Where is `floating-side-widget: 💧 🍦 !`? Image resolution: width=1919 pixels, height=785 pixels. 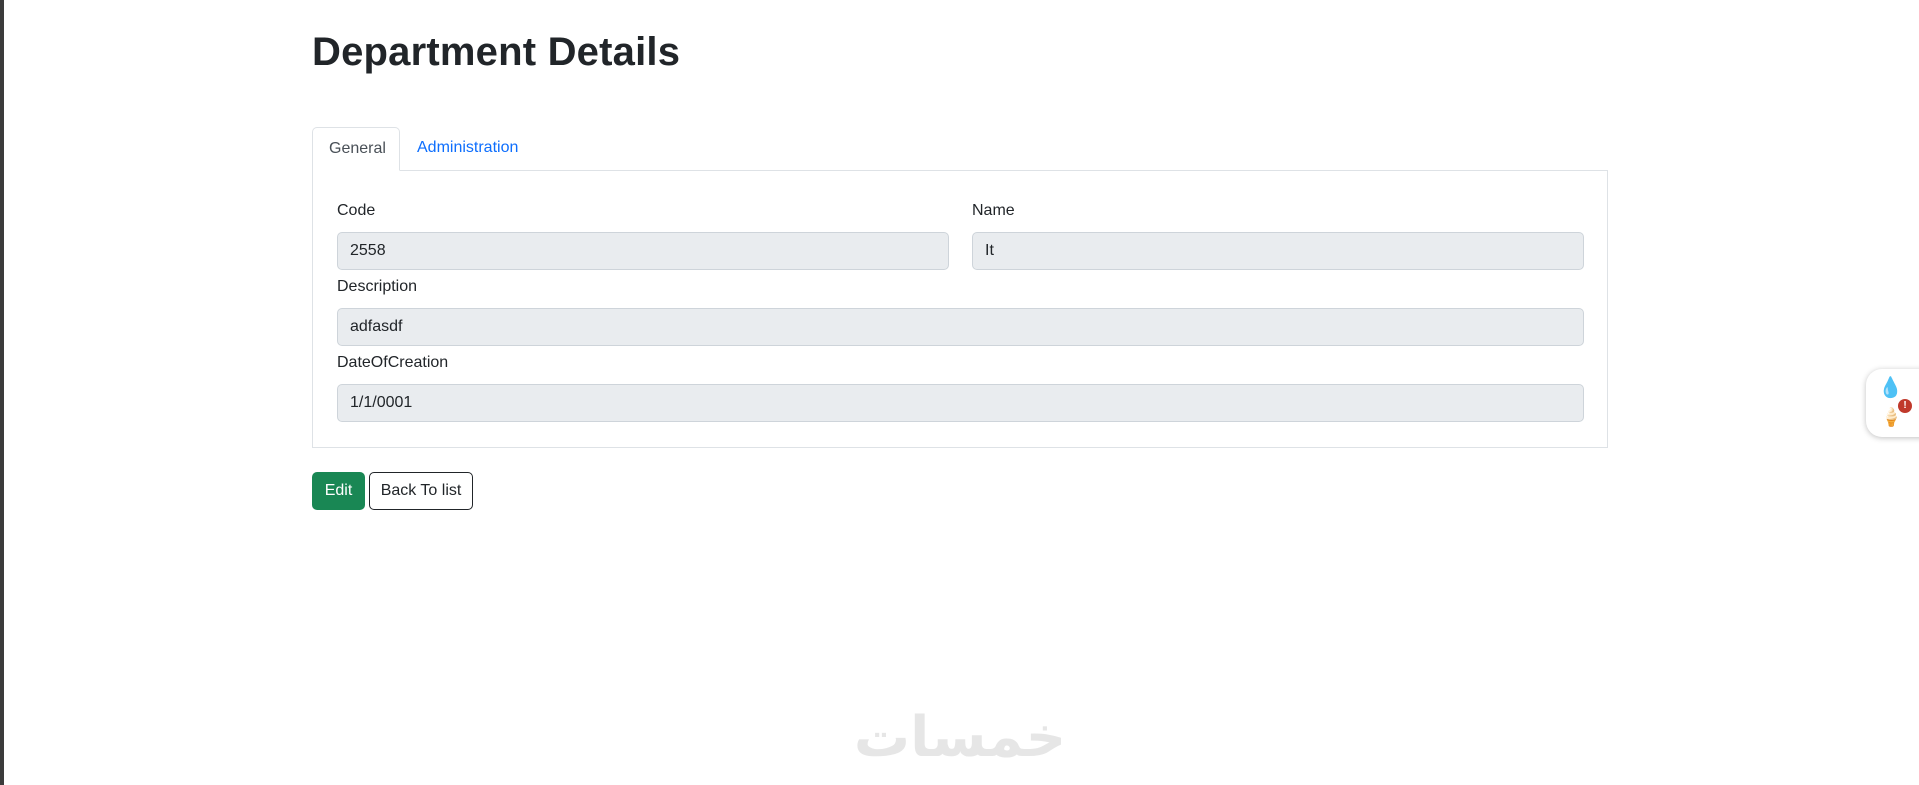 floating-side-widget: 💧 🍦 ! is located at coordinates (1892, 403).